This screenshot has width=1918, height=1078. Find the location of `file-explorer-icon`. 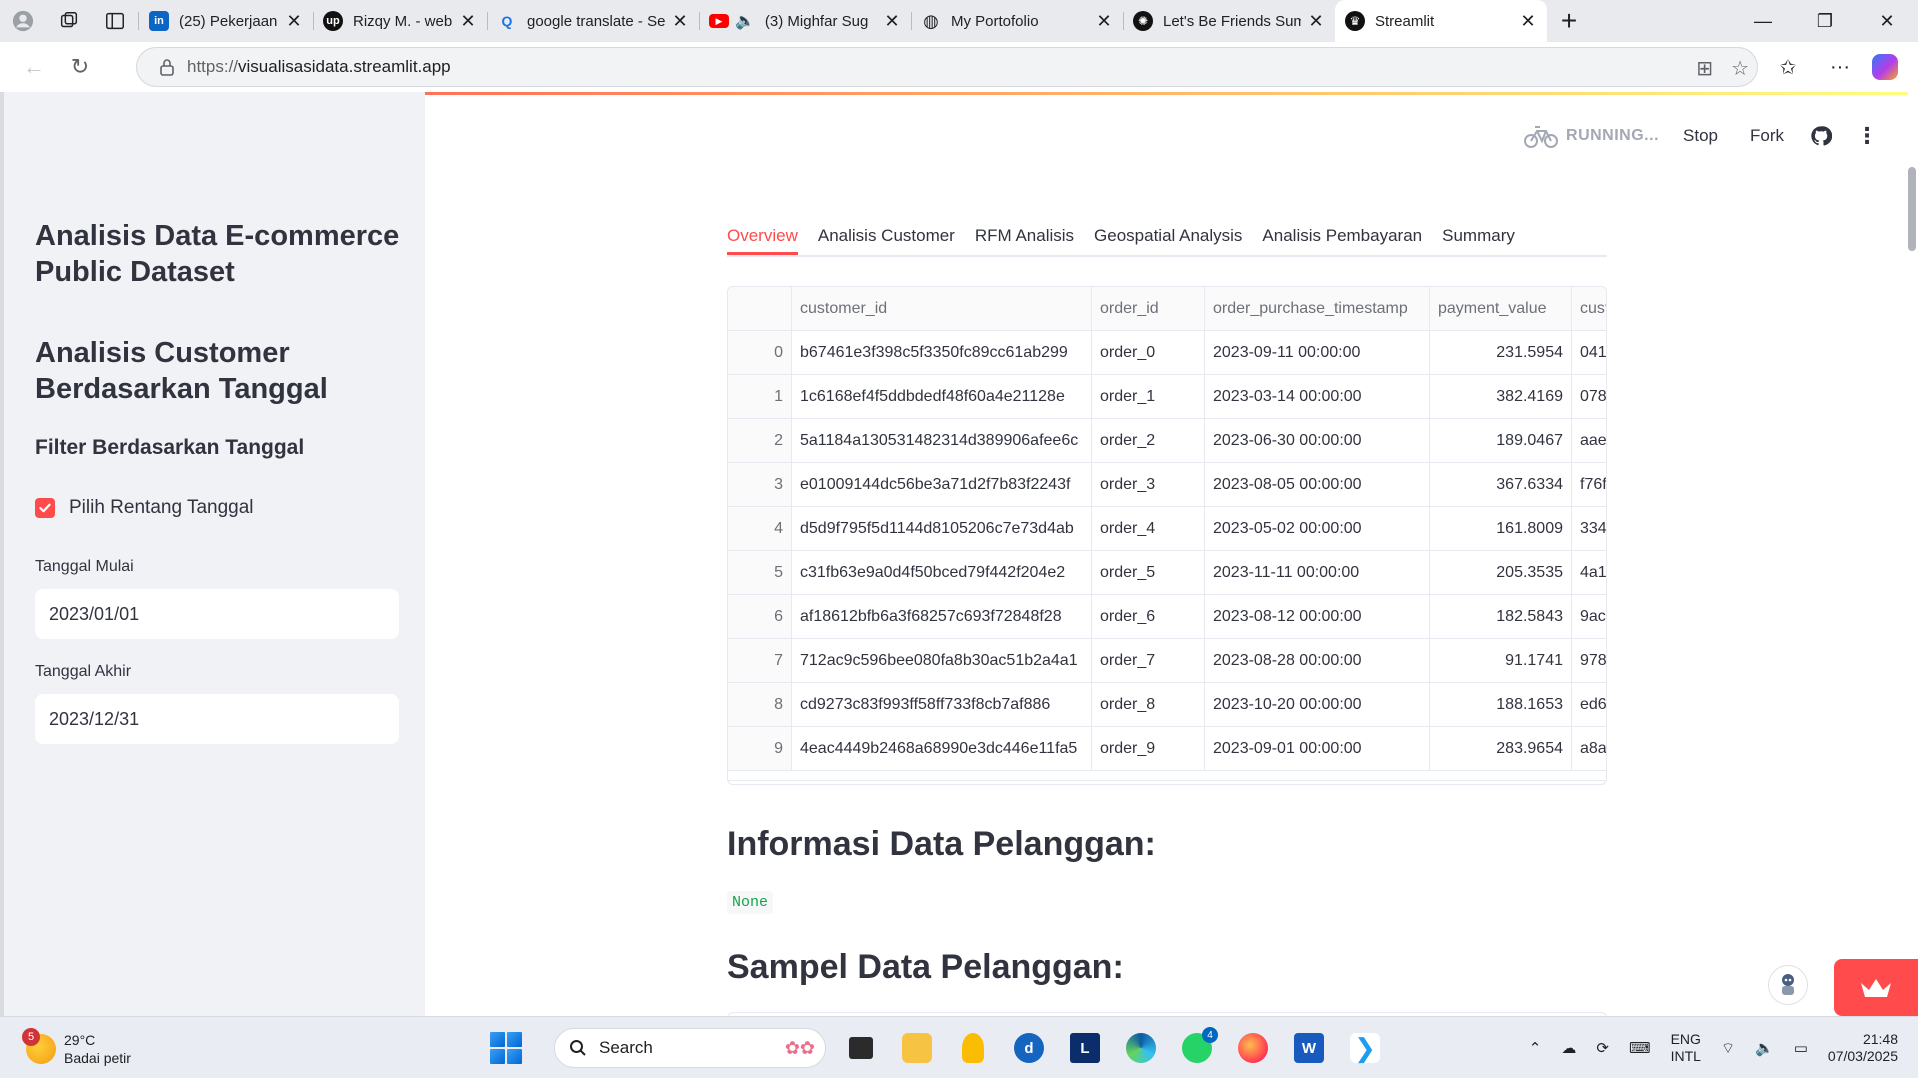

file-explorer-icon is located at coordinates (917, 1048).